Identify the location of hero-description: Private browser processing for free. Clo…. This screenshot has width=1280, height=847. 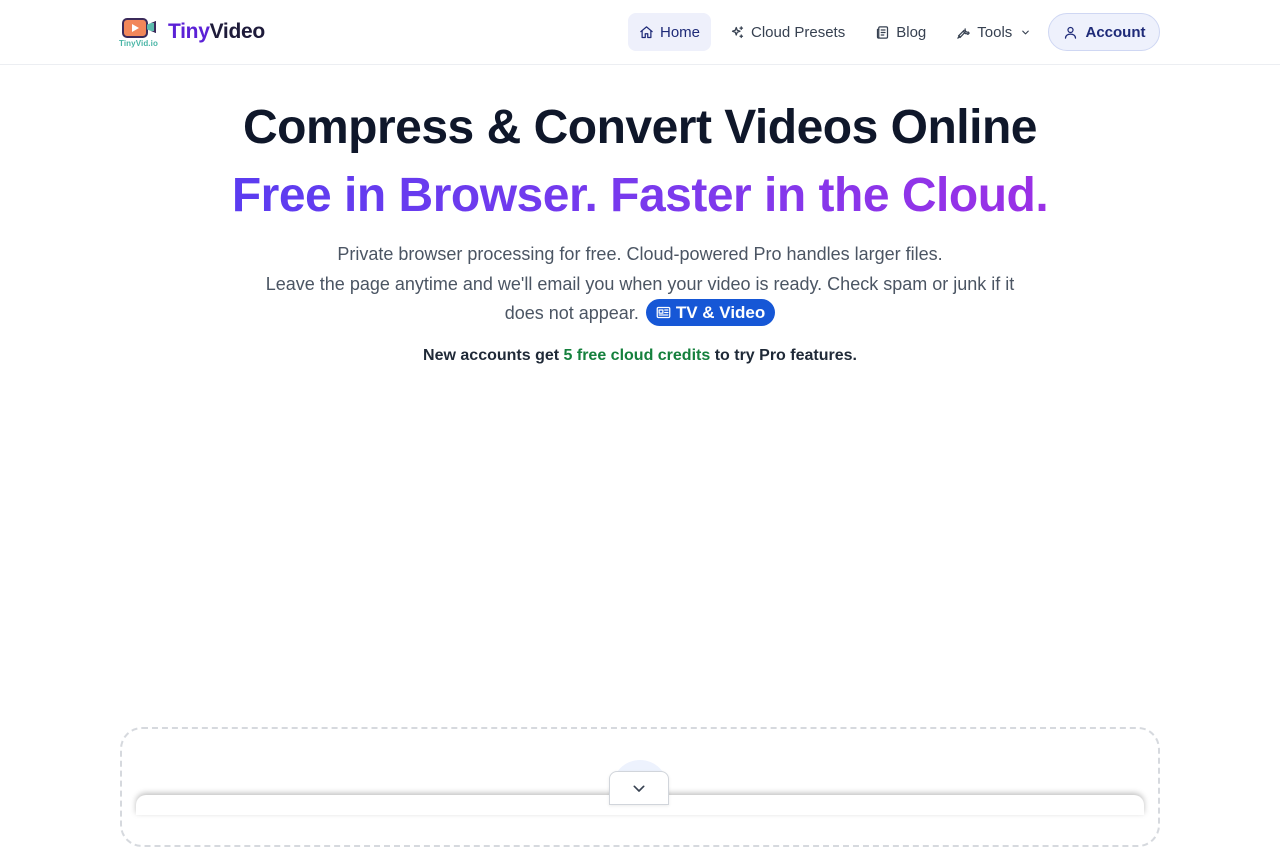
(640, 284).